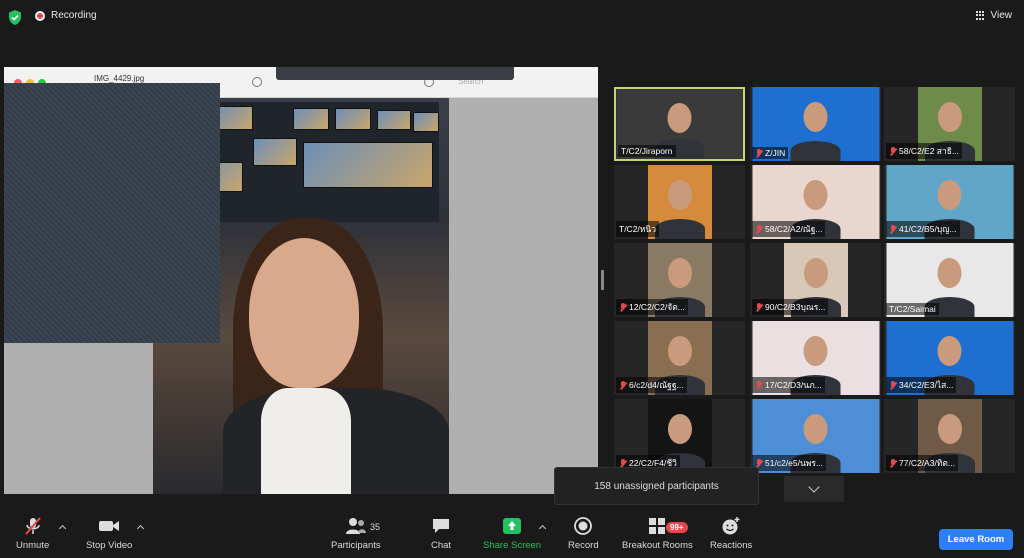 This screenshot has height=558, width=1024. I want to click on participant-tile: 22/C2/F4/ชีวิ, so click(679, 436).